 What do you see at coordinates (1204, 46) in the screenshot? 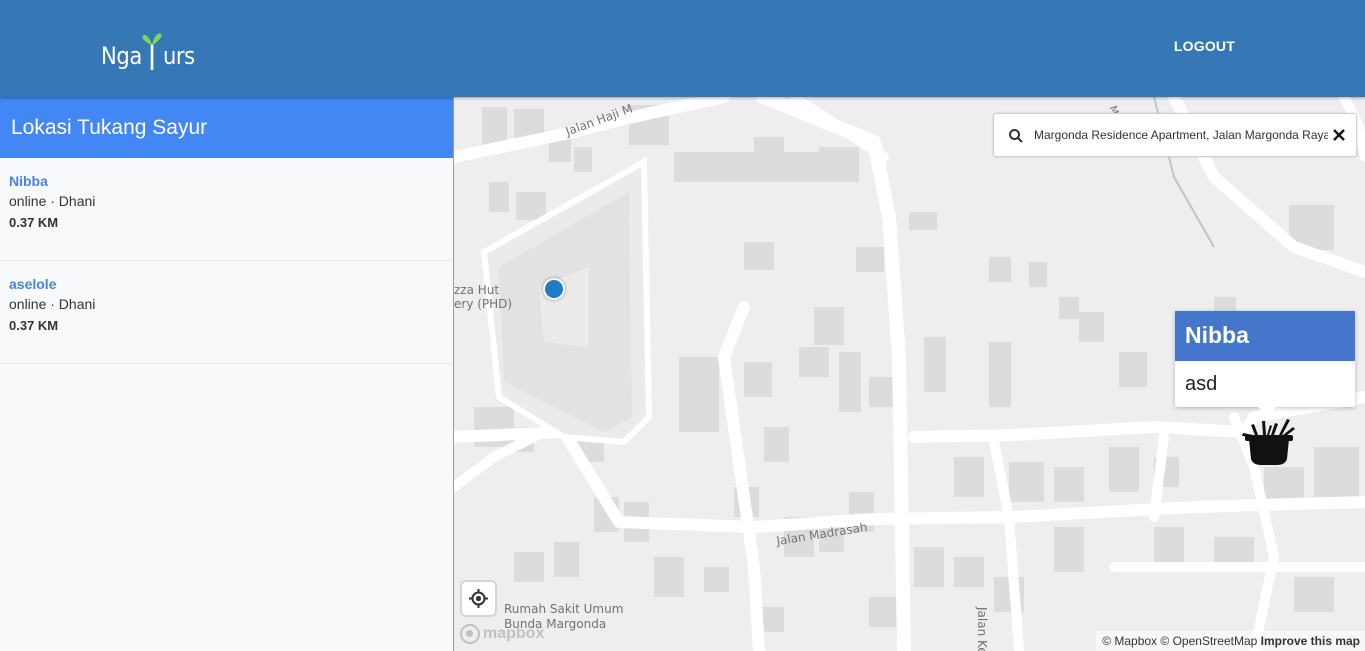
I see `logout-button: LOGOUT` at bounding box center [1204, 46].